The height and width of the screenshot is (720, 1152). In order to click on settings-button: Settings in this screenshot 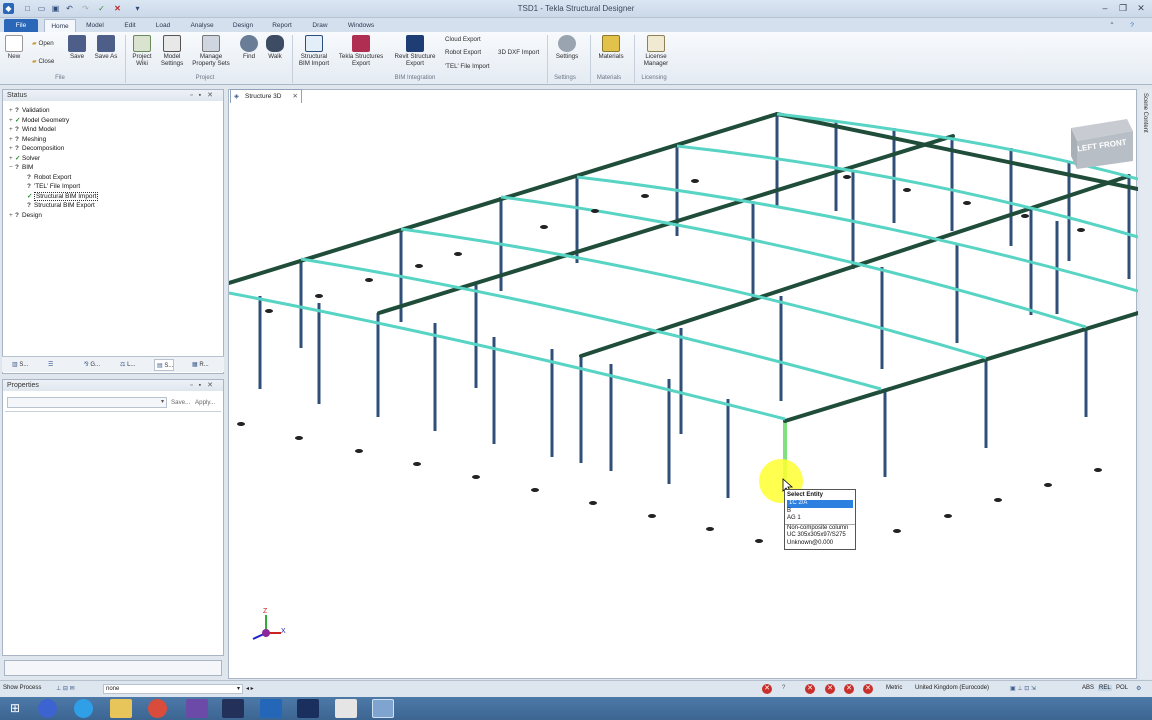, I will do `click(567, 47)`.